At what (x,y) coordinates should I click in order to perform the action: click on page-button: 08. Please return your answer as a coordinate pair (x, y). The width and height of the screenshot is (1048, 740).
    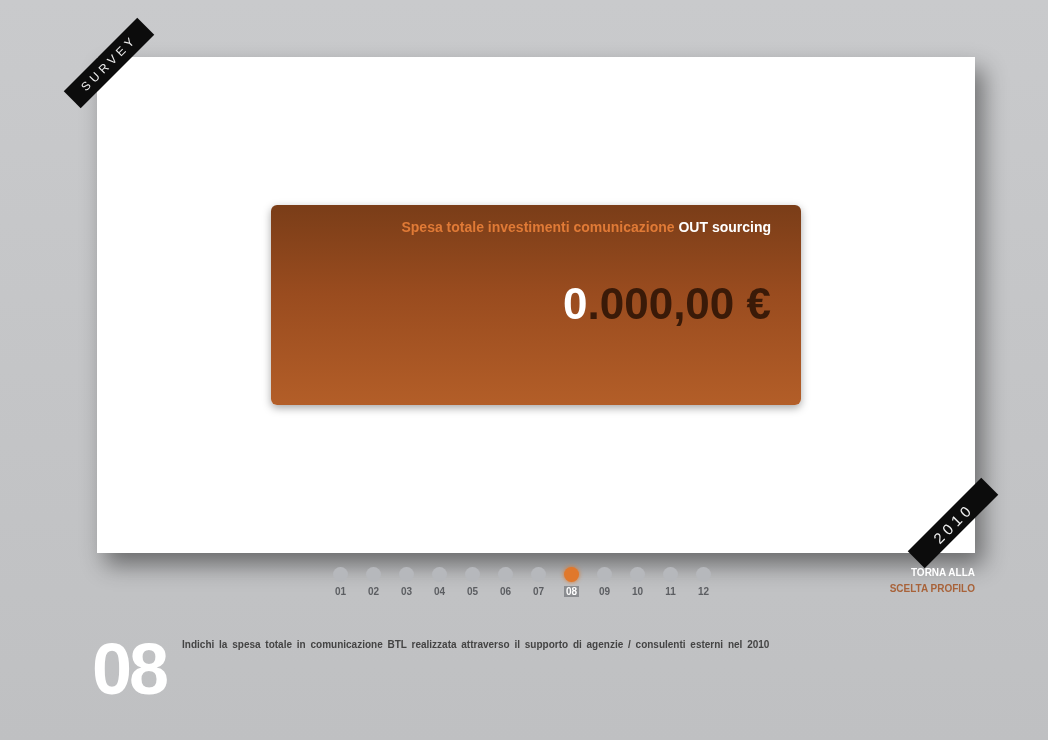
    Looking at the image, I should click on (571, 582).